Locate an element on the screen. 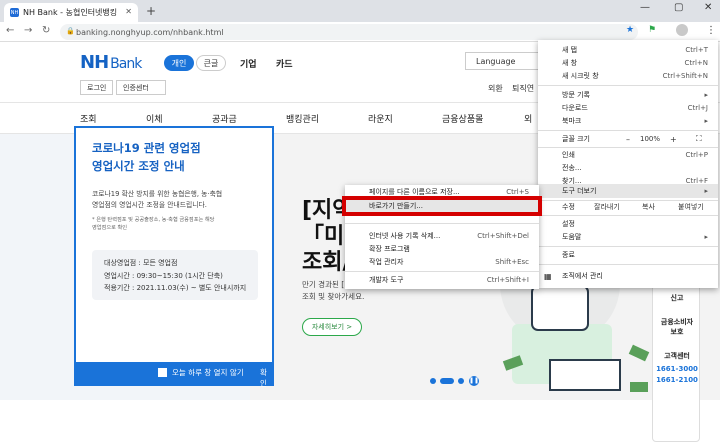 The height and width of the screenshot is (442, 720). dont-show-label: 오늘 하루 창 열지 않기 is located at coordinates (208, 372).